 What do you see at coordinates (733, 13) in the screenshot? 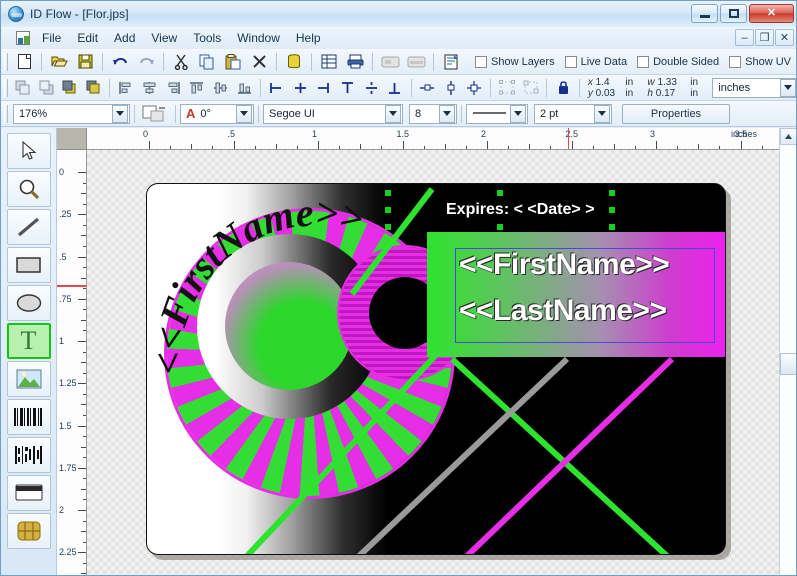
I see `maximize-button` at bounding box center [733, 13].